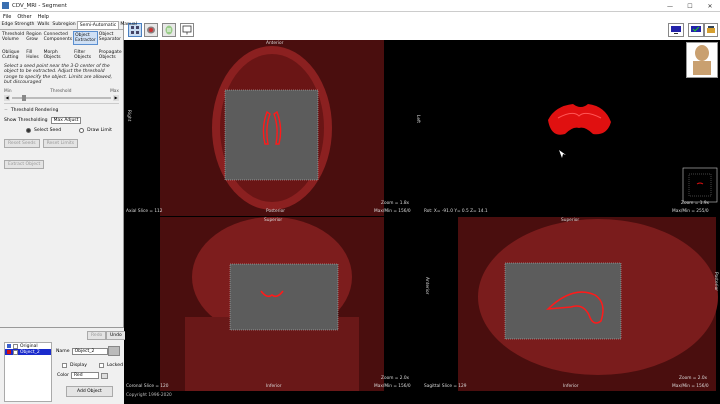 The image size is (720, 404). Describe the element at coordinates (48, 131) in the screenshot. I see `select-seed-label: Select Seed` at that location.